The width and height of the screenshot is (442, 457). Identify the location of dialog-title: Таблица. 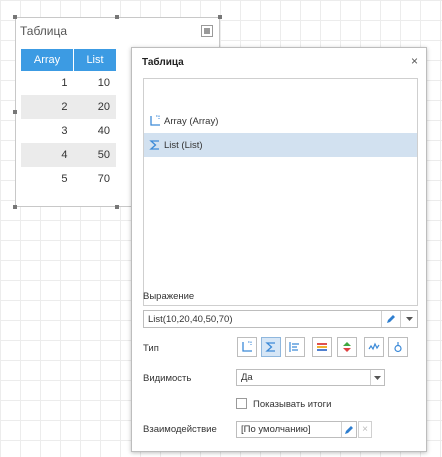
(163, 62).